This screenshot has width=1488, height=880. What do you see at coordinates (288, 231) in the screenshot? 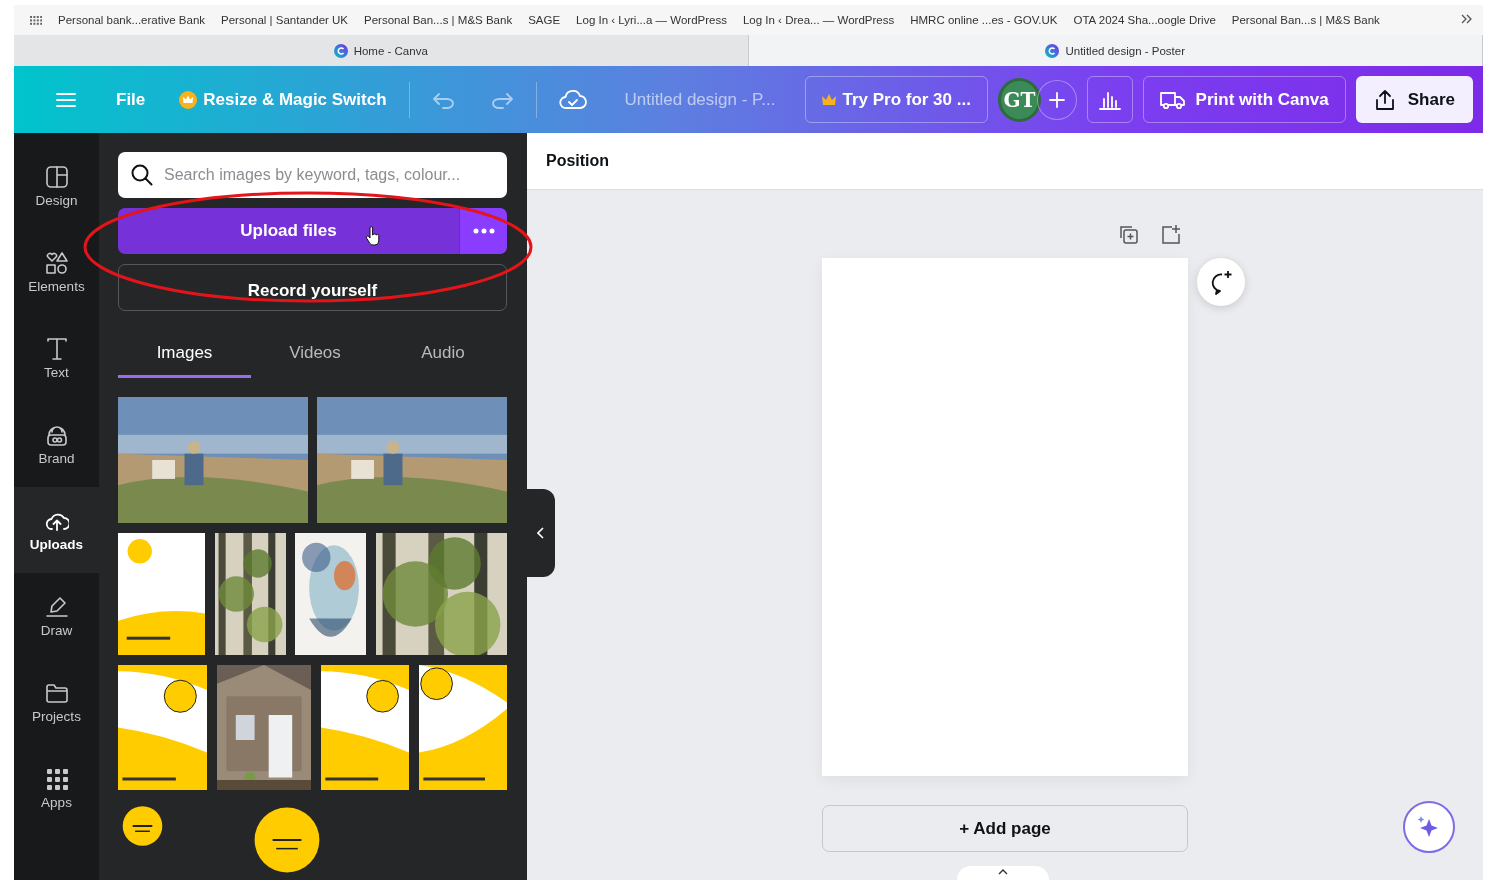
I see `upload-files-button: Upload files` at bounding box center [288, 231].